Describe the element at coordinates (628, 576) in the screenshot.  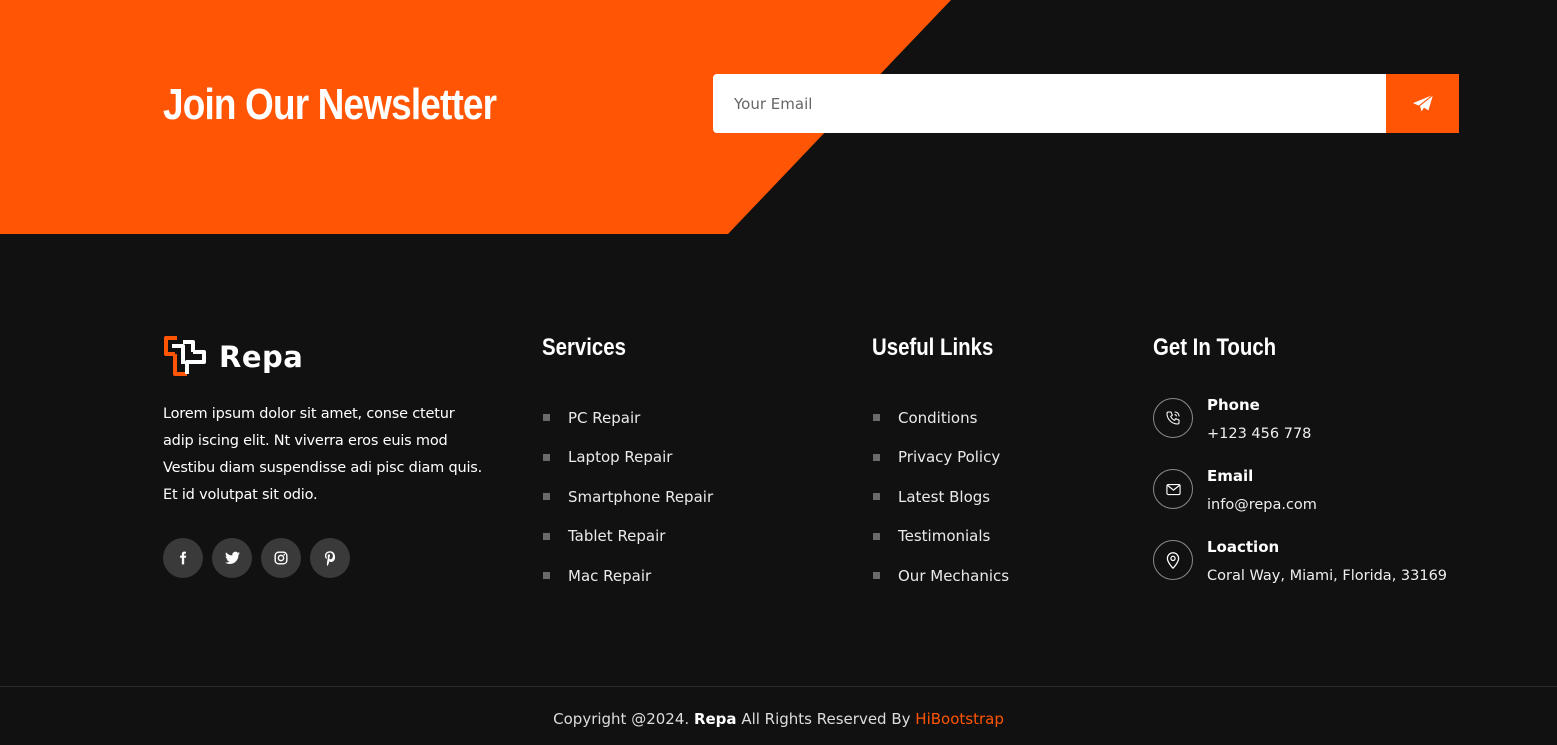
I see `services-item: Mac Repair` at that location.